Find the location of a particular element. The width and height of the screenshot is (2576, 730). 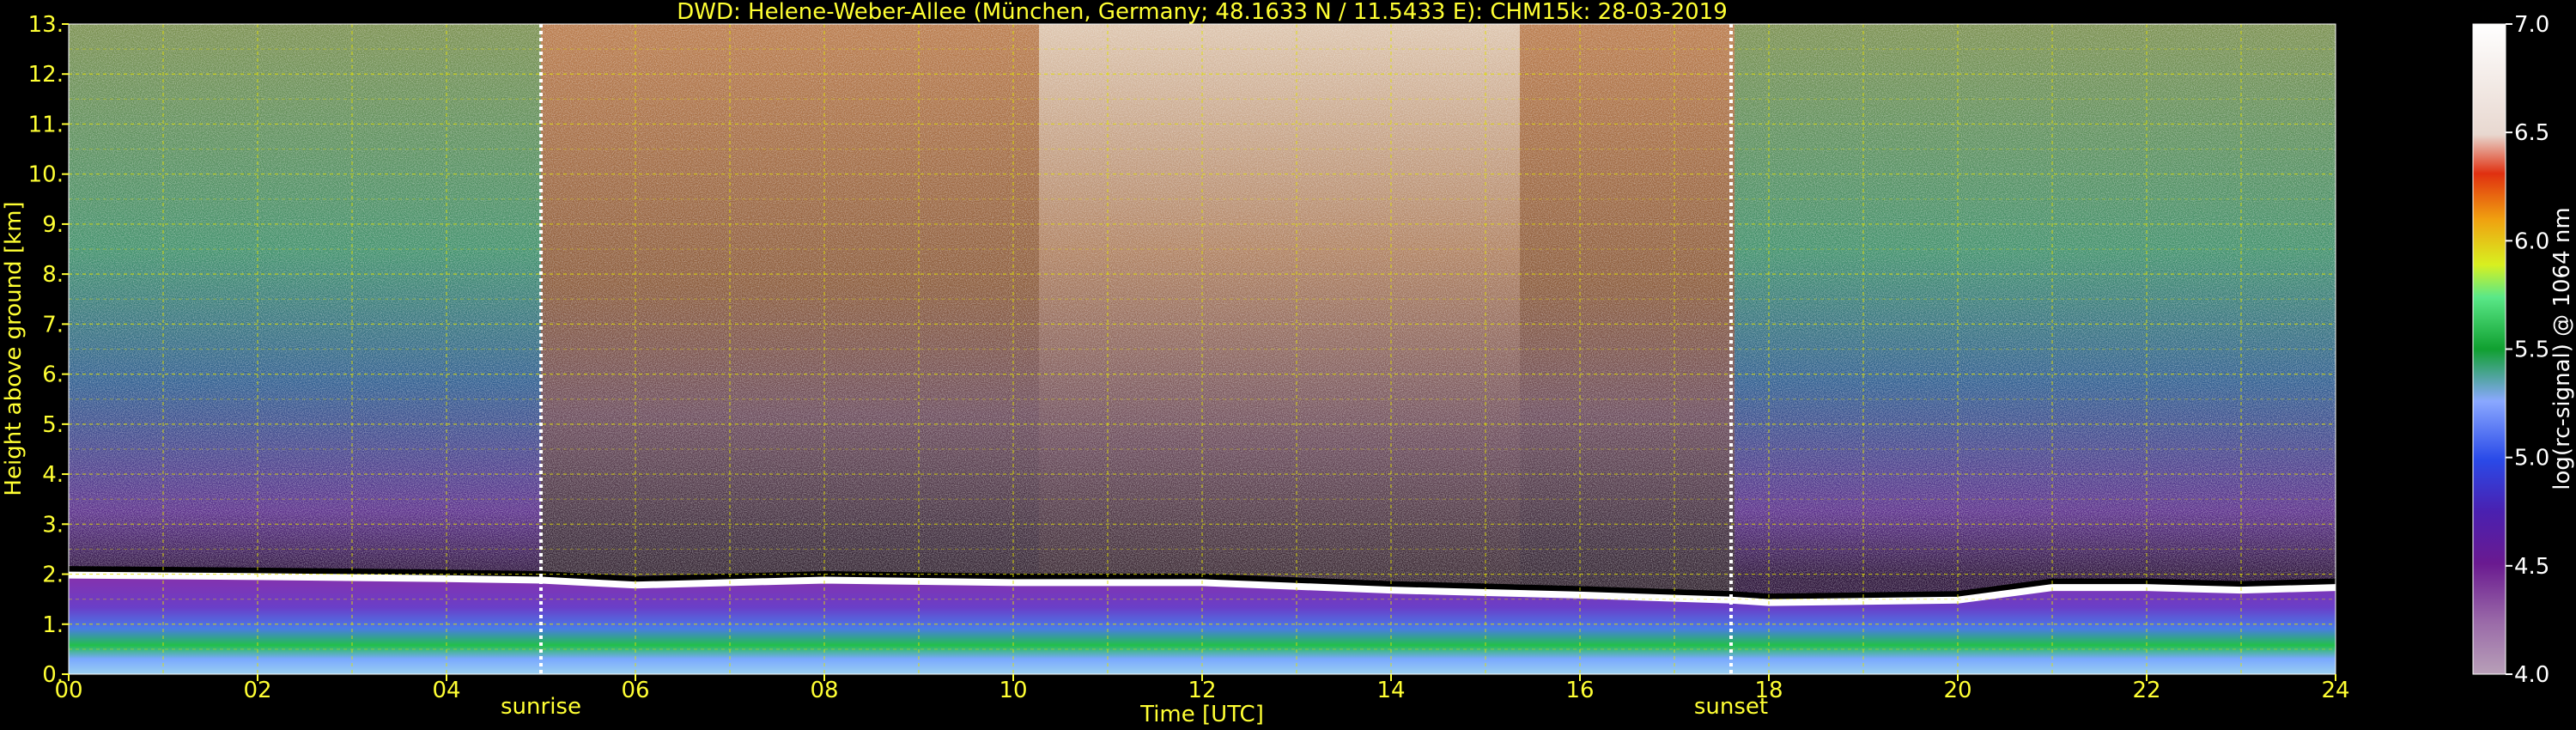

x-tick-label: 14 is located at coordinates (1390, 690).